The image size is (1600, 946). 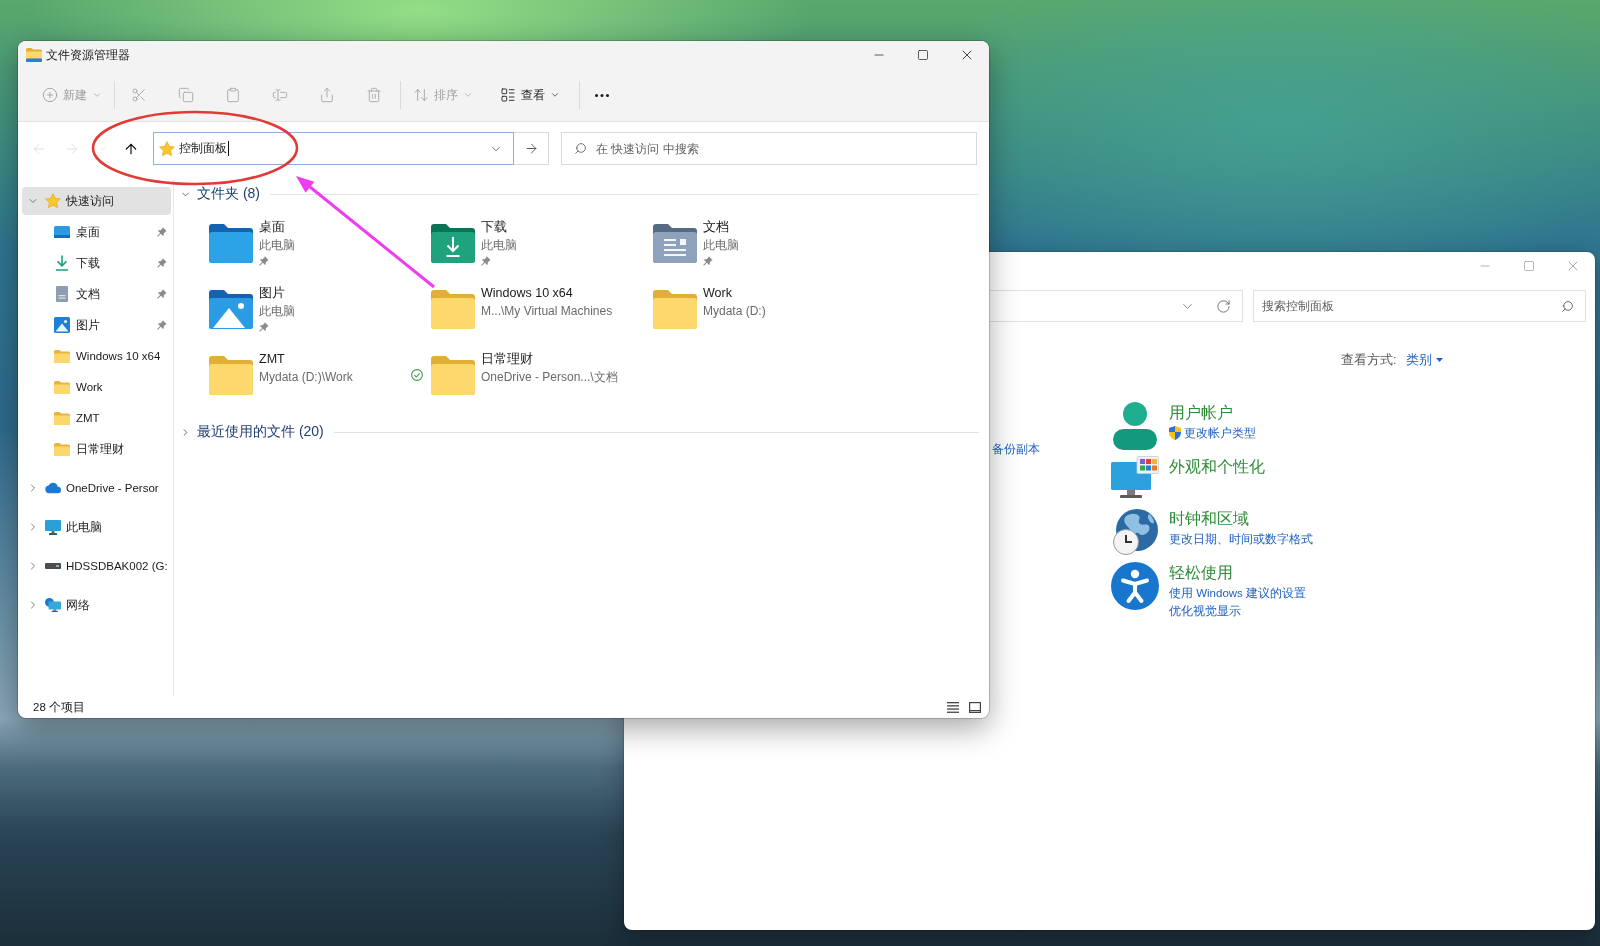 What do you see at coordinates (1425, 360) in the screenshot?
I see `view-by-dropdown: 类别` at bounding box center [1425, 360].